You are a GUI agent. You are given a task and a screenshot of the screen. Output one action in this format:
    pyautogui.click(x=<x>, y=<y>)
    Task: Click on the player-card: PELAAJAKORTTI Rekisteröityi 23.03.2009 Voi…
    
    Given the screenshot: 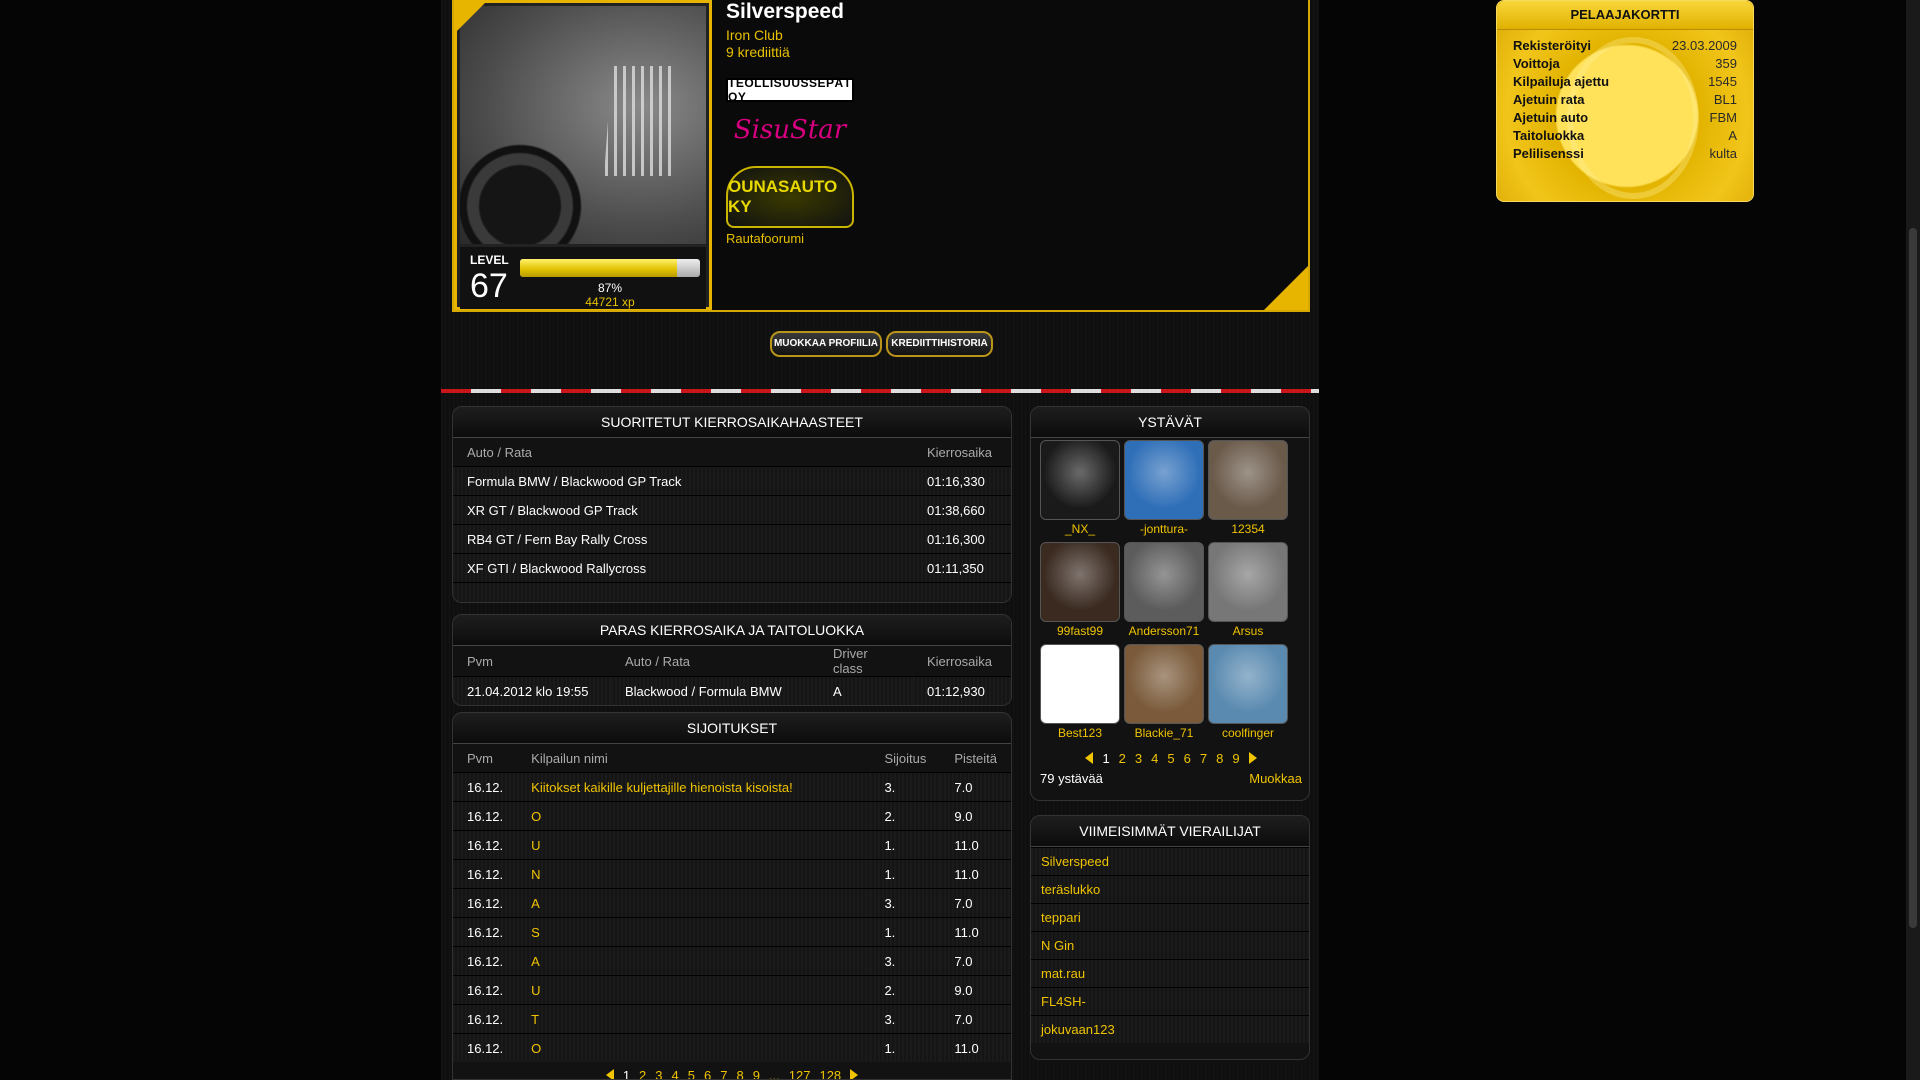 What is the action you would take?
    pyautogui.click(x=1625, y=101)
    